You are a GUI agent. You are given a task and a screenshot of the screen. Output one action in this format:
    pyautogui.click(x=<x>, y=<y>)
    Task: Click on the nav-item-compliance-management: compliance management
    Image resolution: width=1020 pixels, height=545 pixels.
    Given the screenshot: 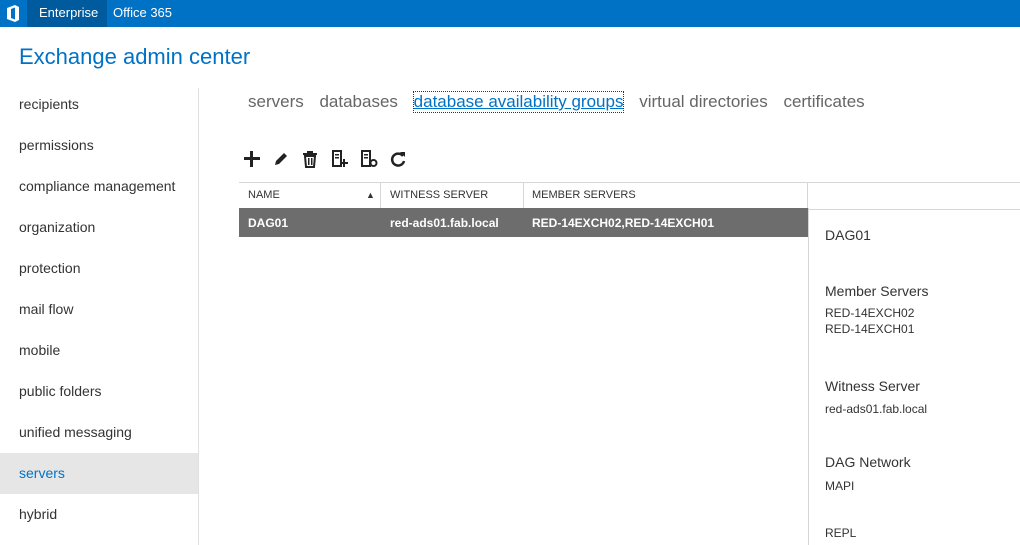 What is the action you would take?
    pyautogui.click(x=99, y=186)
    